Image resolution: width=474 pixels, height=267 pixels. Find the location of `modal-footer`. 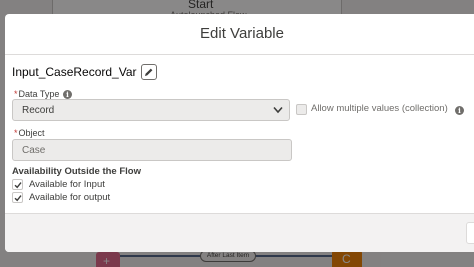

modal-footer is located at coordinates (239, 232).